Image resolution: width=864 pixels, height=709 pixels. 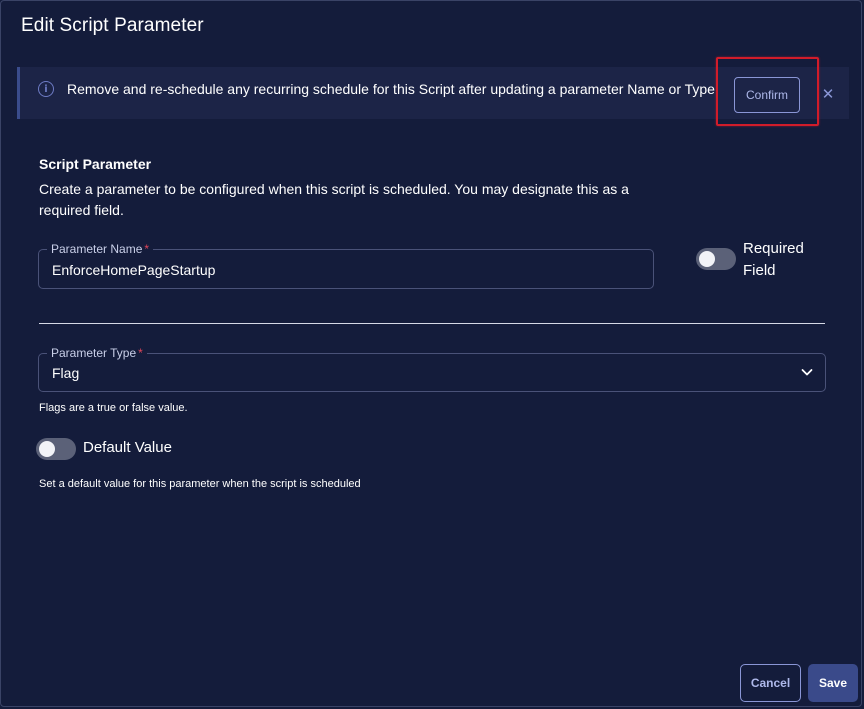 I want to click on parameter-name-field: Parameter Name * EnforceHomePageStartup, so click(x=346, y=265).